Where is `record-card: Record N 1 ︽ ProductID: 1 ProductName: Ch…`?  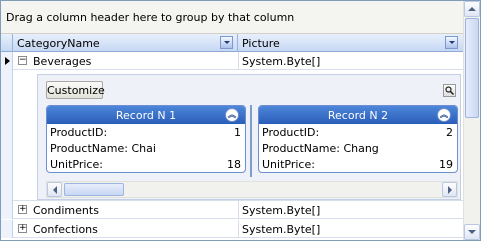 record-card: Record N 1 ︽ ProductID: 1 ProductName: Ch… is located at coordinates (146, 139).